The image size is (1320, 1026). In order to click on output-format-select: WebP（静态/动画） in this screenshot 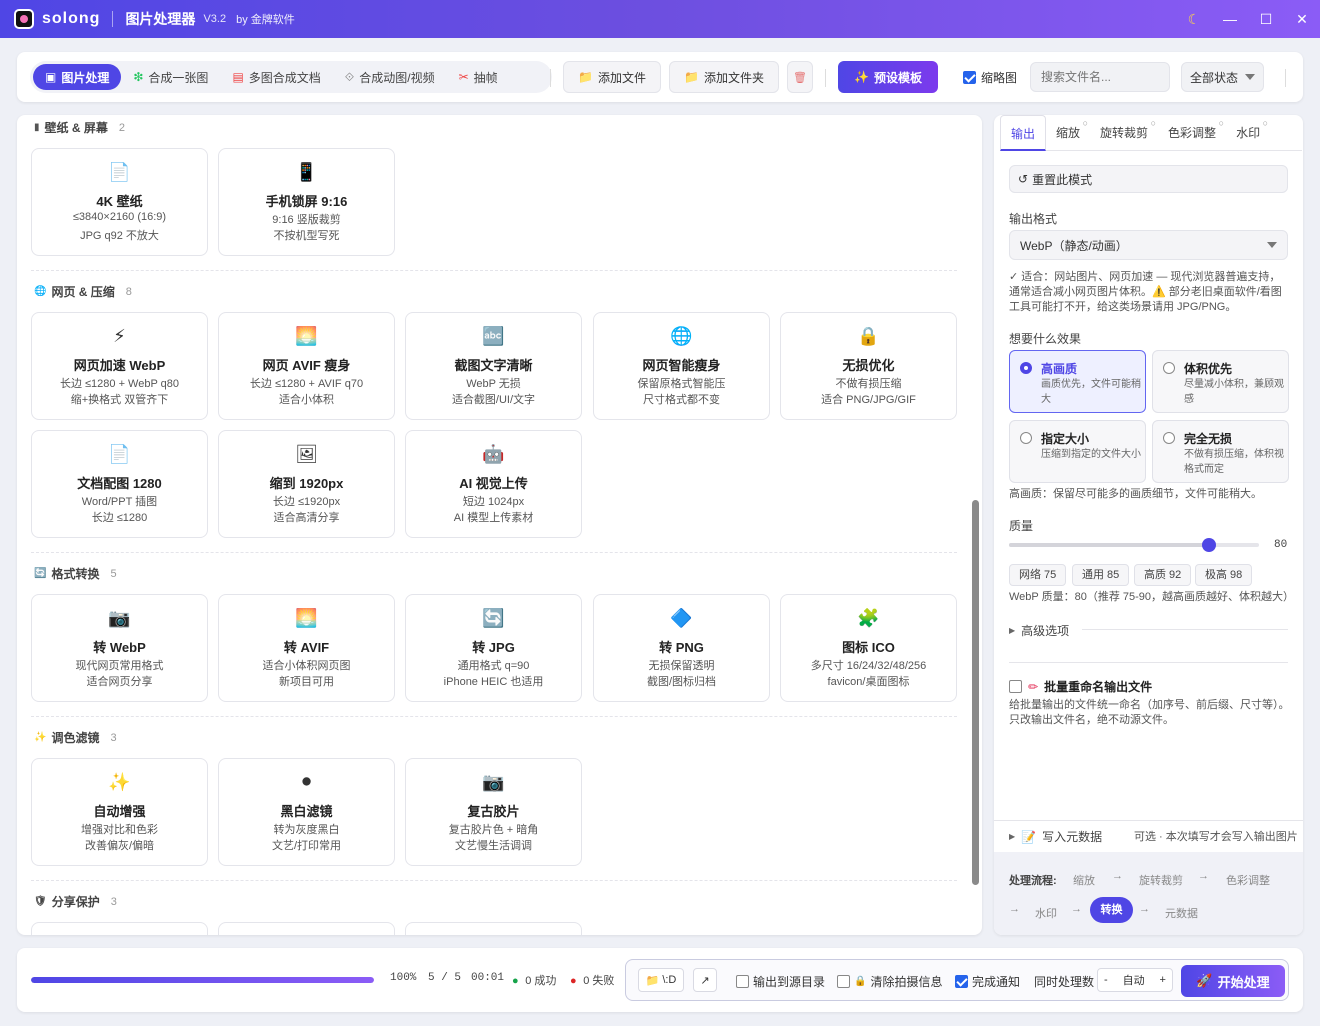, I will do `click(1148, 245)`.